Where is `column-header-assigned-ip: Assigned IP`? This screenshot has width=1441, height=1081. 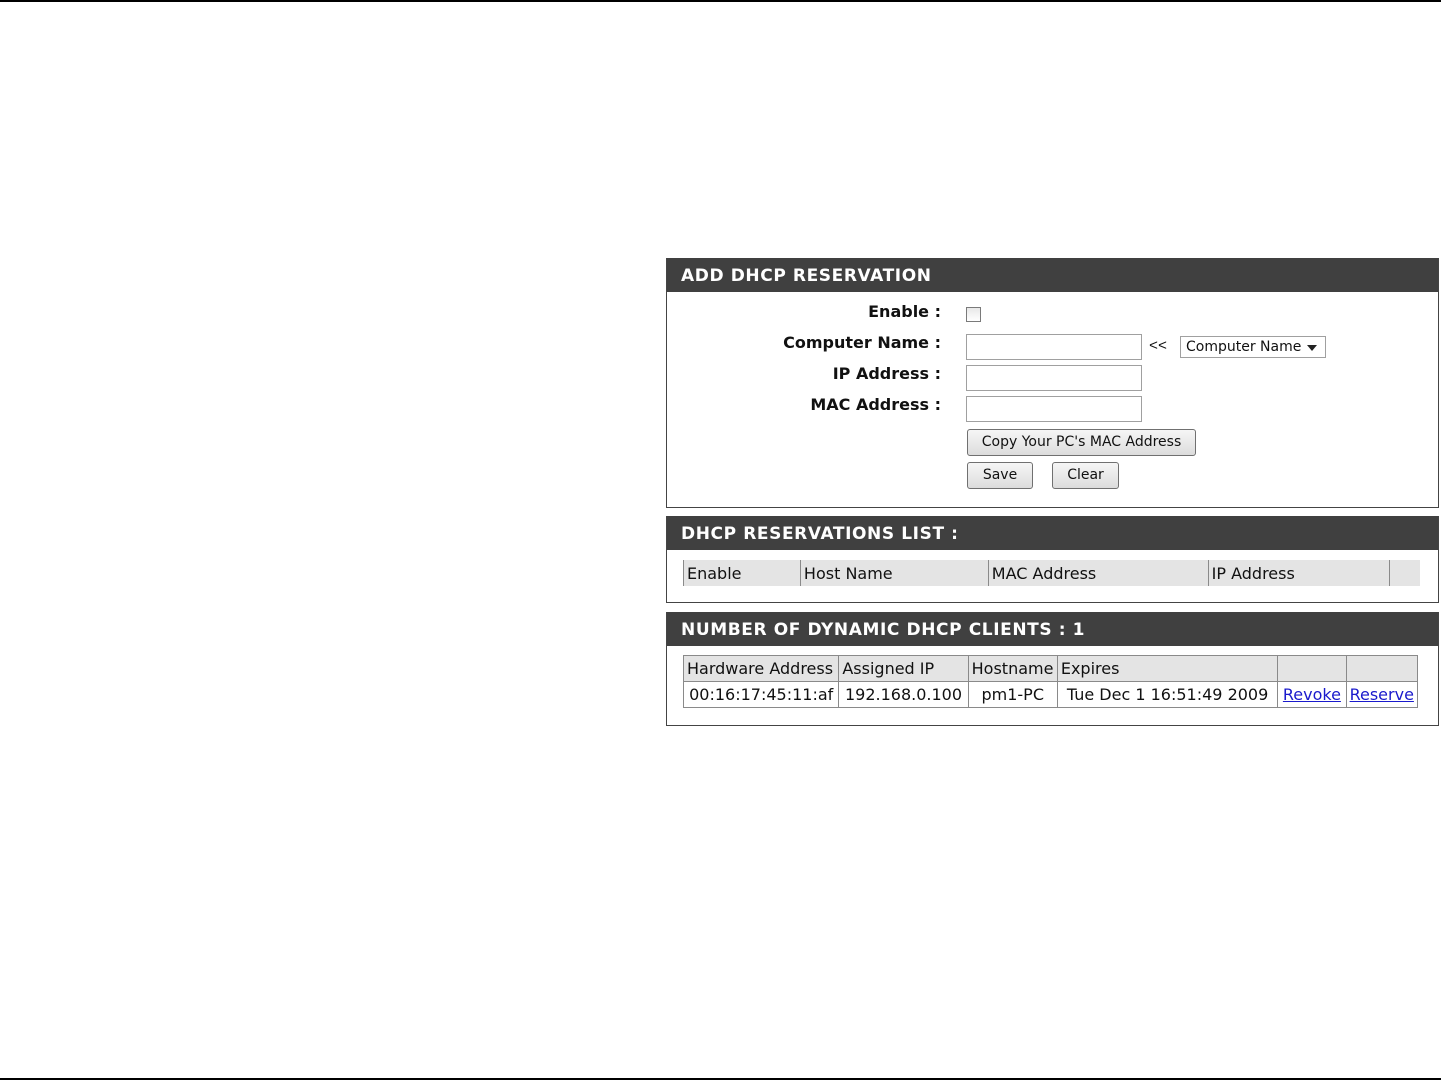 column-header-assigned-ip: Assigned IP is located at coordinates (903, 668).